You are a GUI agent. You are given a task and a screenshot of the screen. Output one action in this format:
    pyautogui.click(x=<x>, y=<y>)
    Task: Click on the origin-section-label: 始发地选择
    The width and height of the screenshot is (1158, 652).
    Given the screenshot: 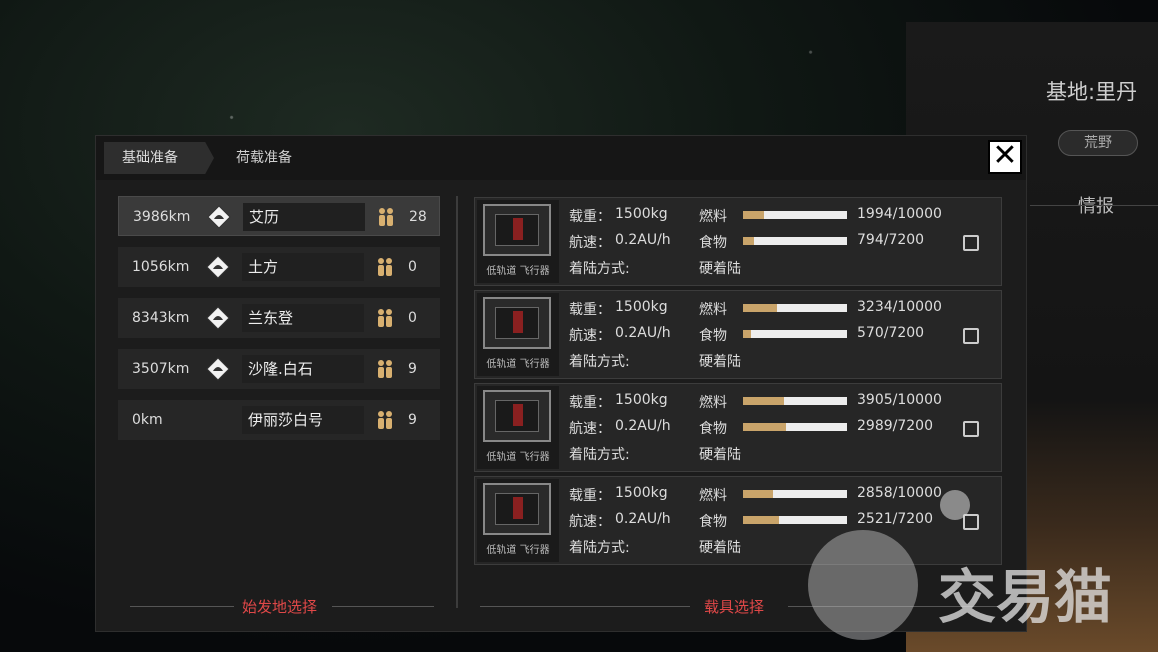 What is the action you would take?
    pyautogui.click(x=280, y=607)
    